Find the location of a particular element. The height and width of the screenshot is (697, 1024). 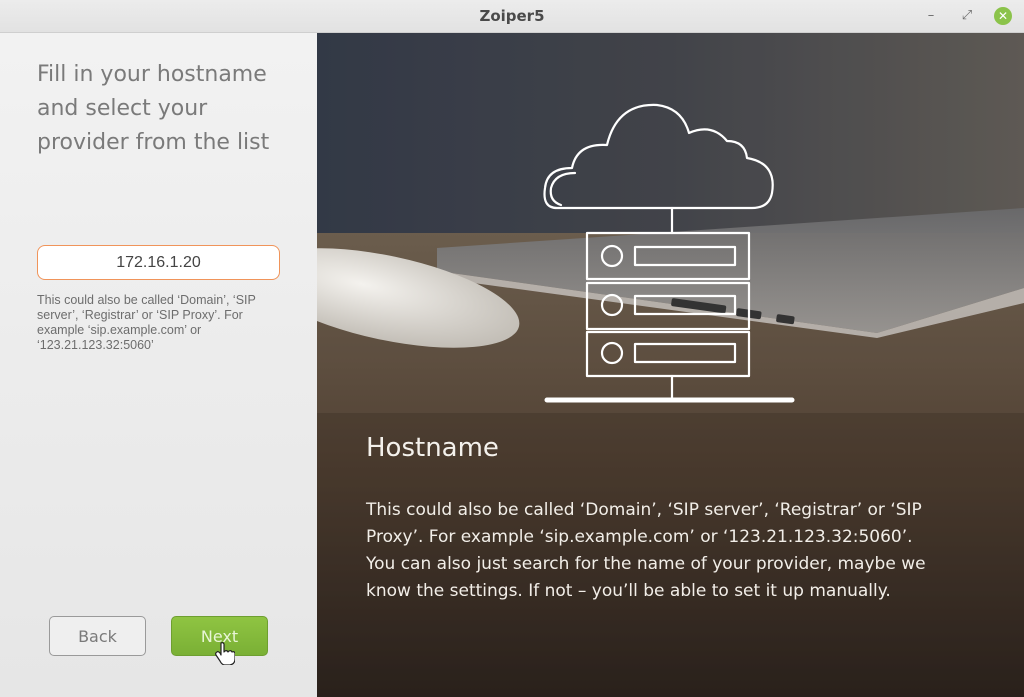

hand-cursor-icon is located at coordinates (225, 653).